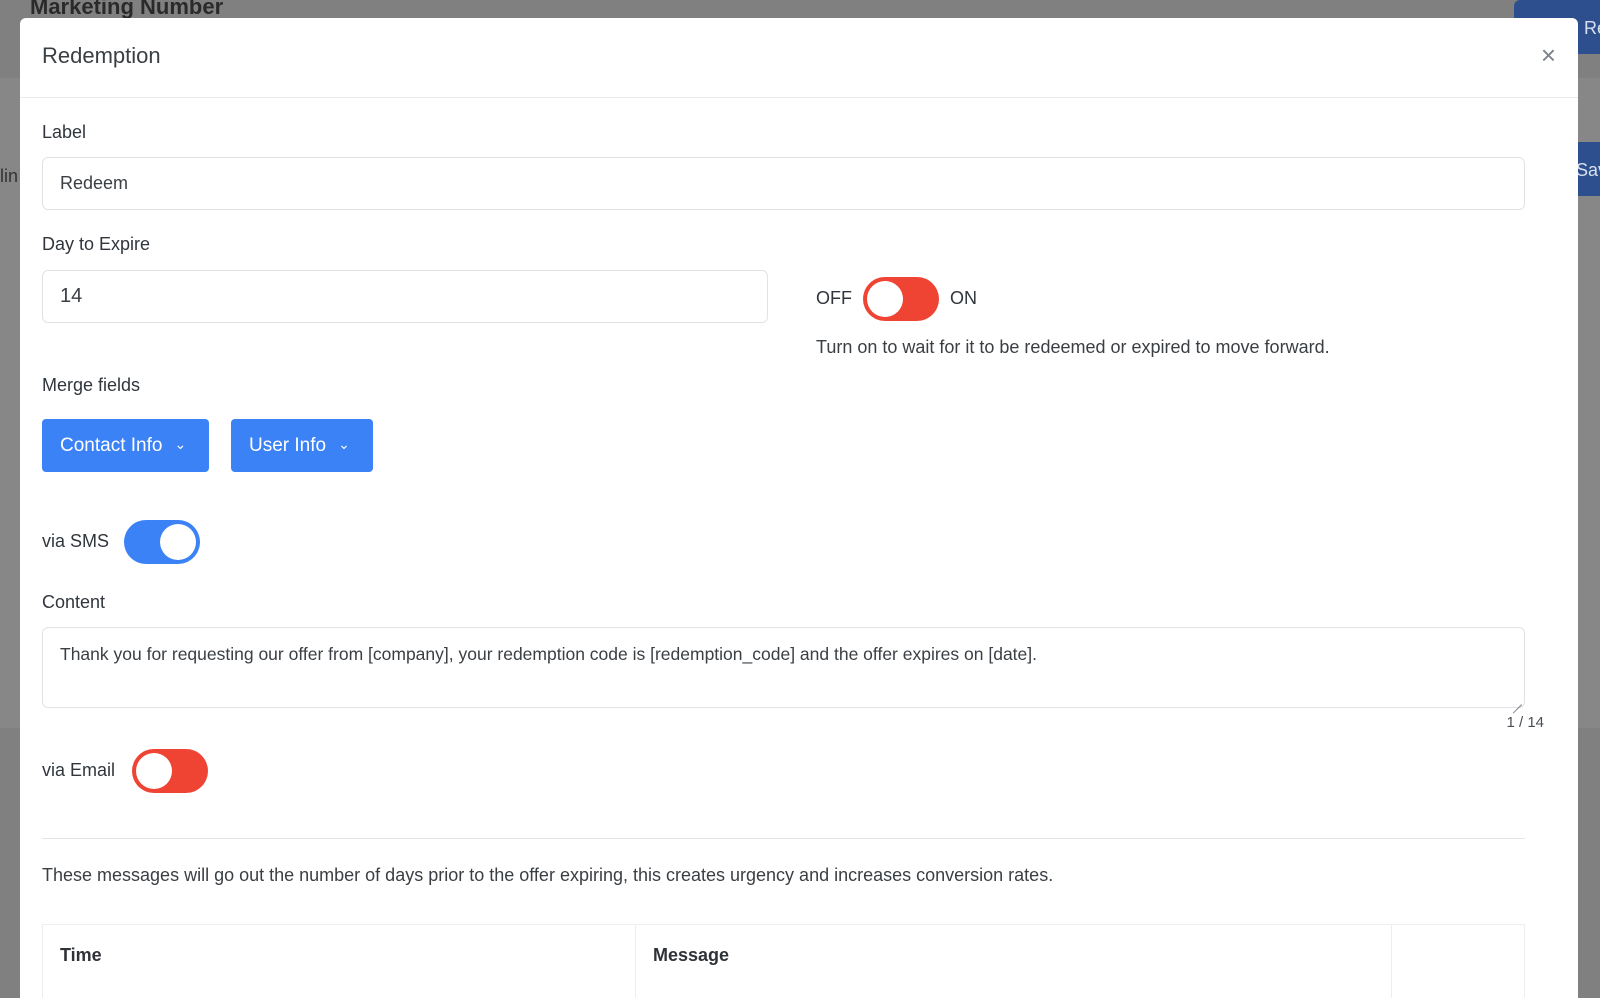 This screenshot has width=1600, height=998. Describe the element at coordinates (1525, 722) in the screenshot. I see `character-counter: 1 / 14` at that location.